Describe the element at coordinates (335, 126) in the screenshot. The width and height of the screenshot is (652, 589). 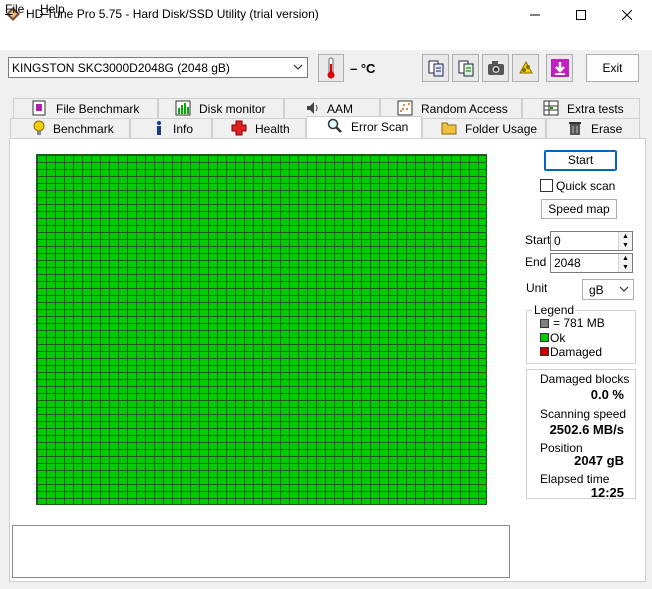
I see `magnifier-icon` at that location.